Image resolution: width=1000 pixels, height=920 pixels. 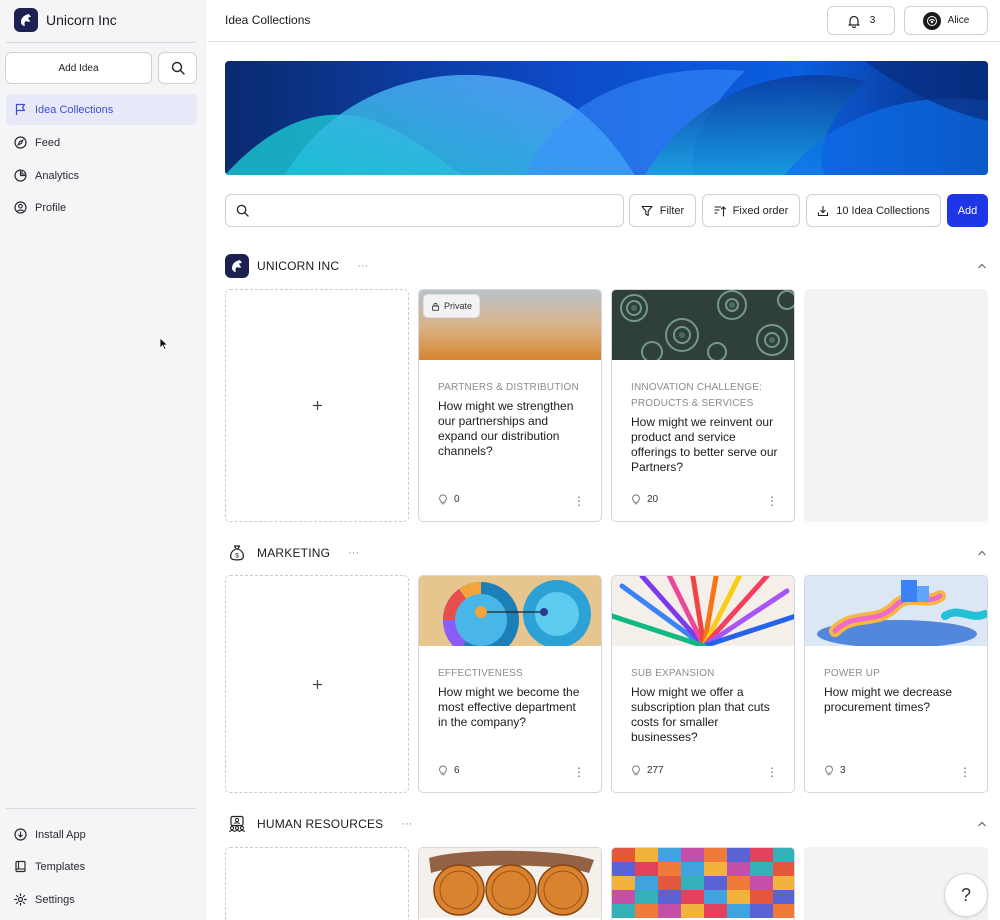 What do you see at coordinates (852, 673) in the screenshot?
I see `card-category: POWER UP` at bounding box center [852, 673].